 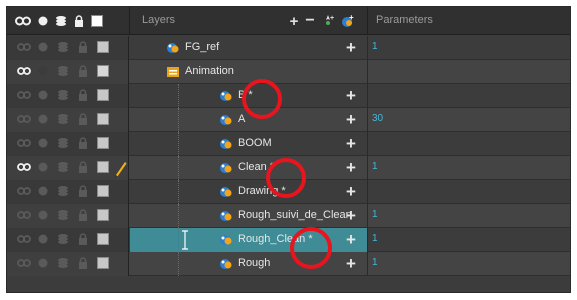 I want to click on remove-layer-button: −, so click(x=310, y=21).